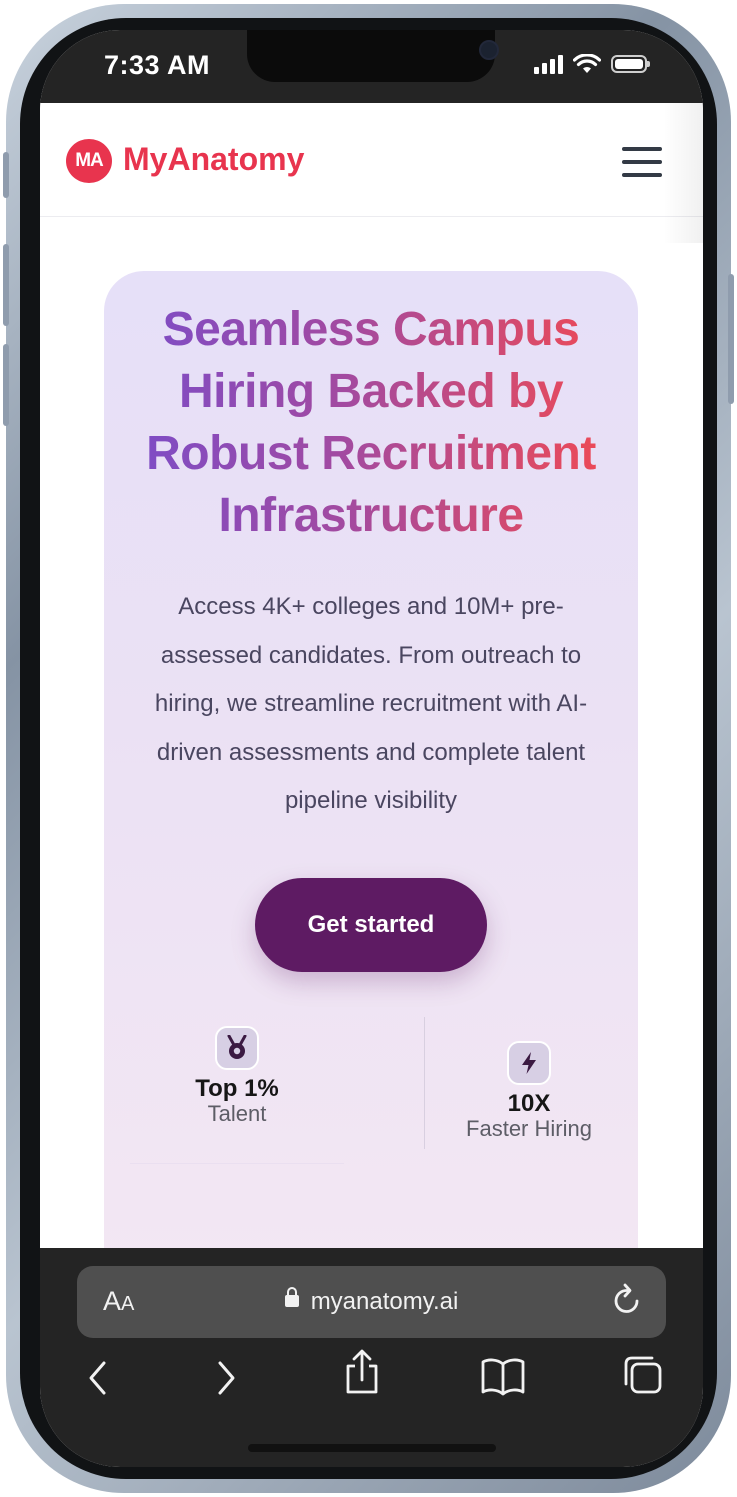  What do you see at coordinates (362, 1372) in the screenshot?
I see `share-icon` at bounding box center [362, 1372].